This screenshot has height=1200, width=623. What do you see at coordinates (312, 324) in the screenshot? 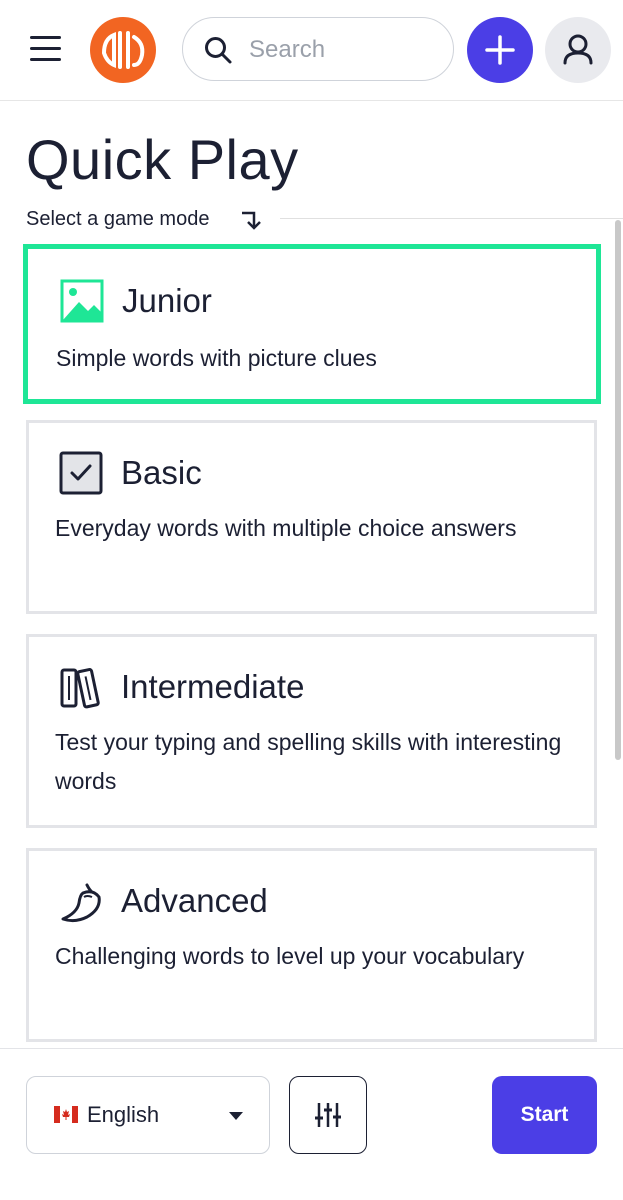
I see `mode-card-junior: Junior Simple words with picture clues` at bounding box center [312, 324].